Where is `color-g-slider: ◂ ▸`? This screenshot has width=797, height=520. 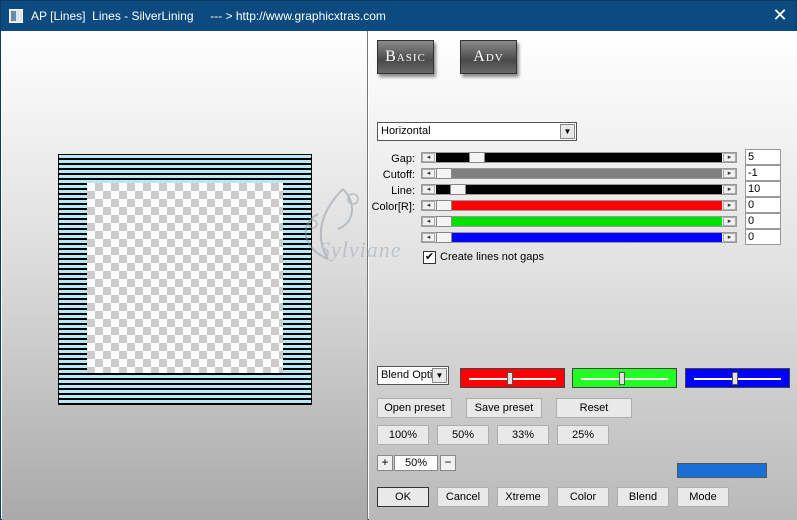
color-g-slider: ◂ ▸ is located at coordinates (579, 221).